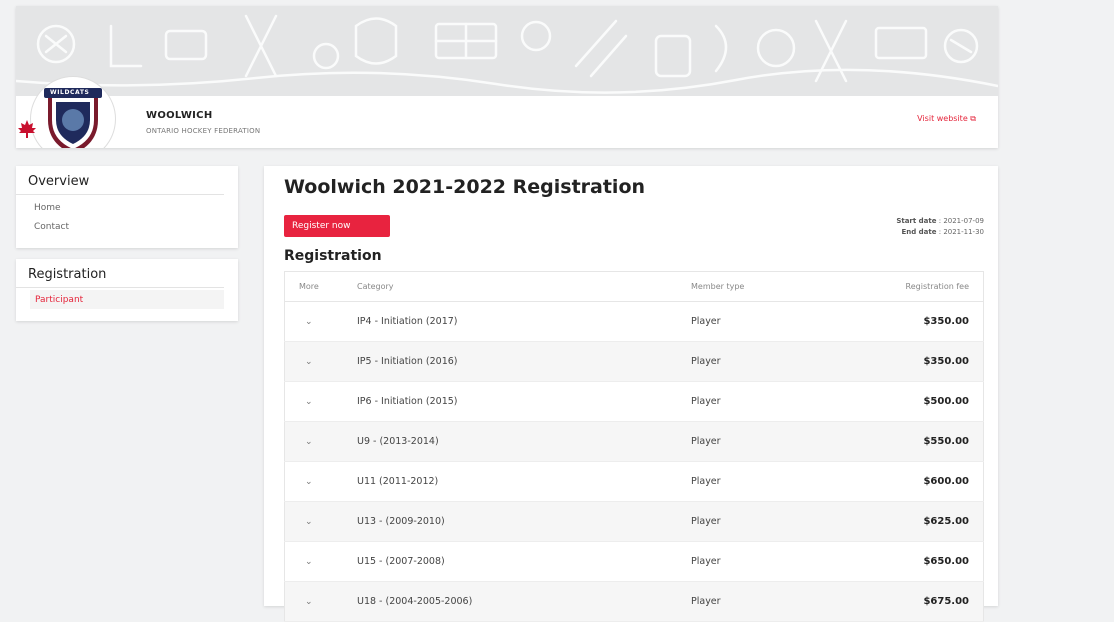 The width and height of the screenshot is (1114, 622). I want to click on fee-cell: $600.00, so click(923, 481).